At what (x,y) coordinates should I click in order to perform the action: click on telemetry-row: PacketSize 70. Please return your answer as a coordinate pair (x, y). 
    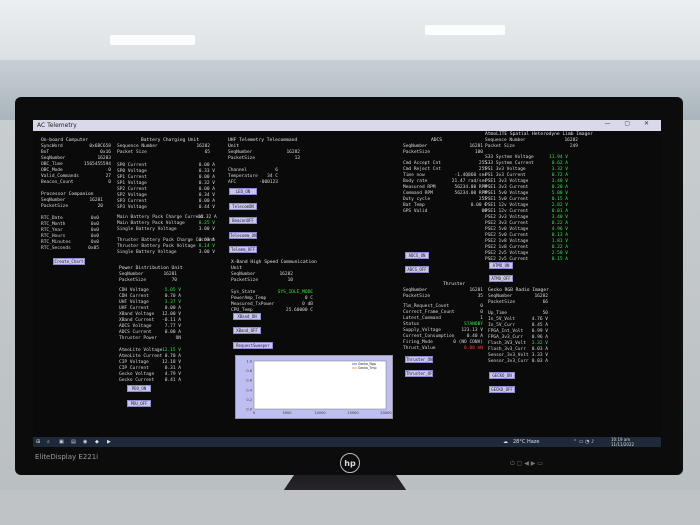
    Looking at the image, I should click on (152, 281).